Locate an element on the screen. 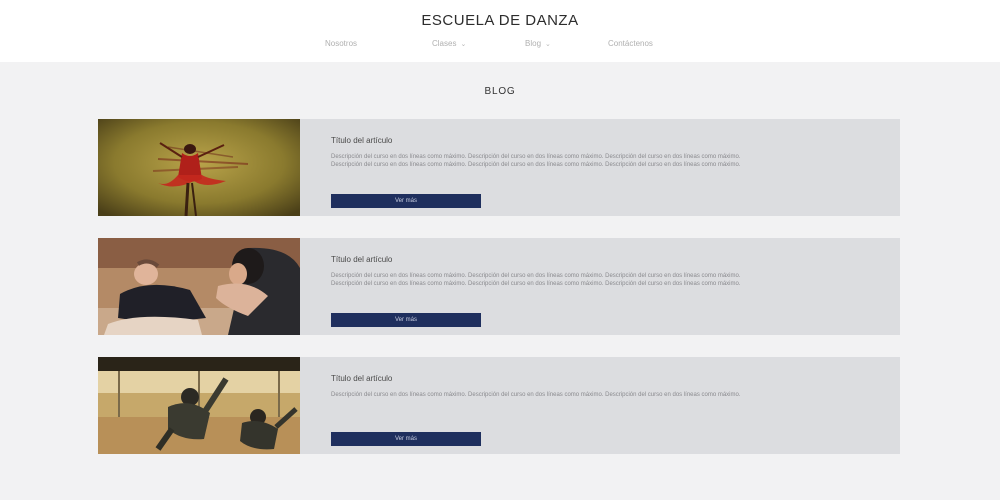 The image size is (1000, 500). nav-item-label: Nosotros is located at coordinates (341, 43).